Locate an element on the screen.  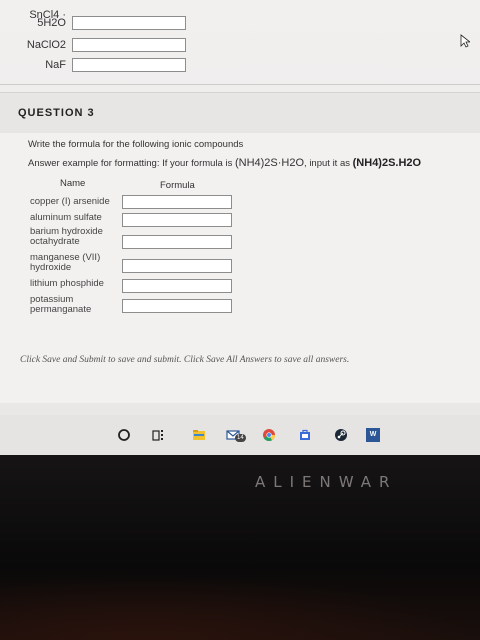
compound-name: copper (I) arsenide is located at coordinates (70, 201).